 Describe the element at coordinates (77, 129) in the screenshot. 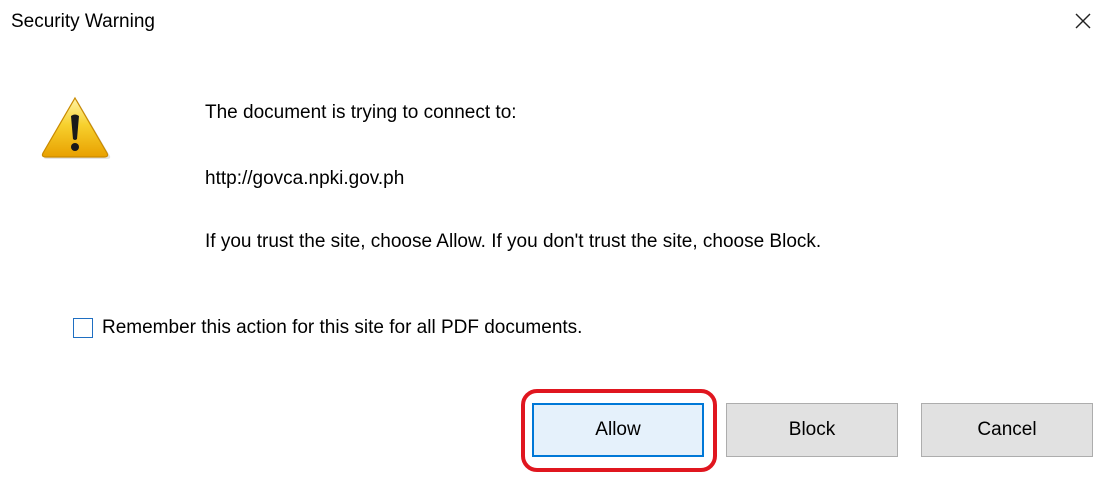

I see `warning-icon` at that location.